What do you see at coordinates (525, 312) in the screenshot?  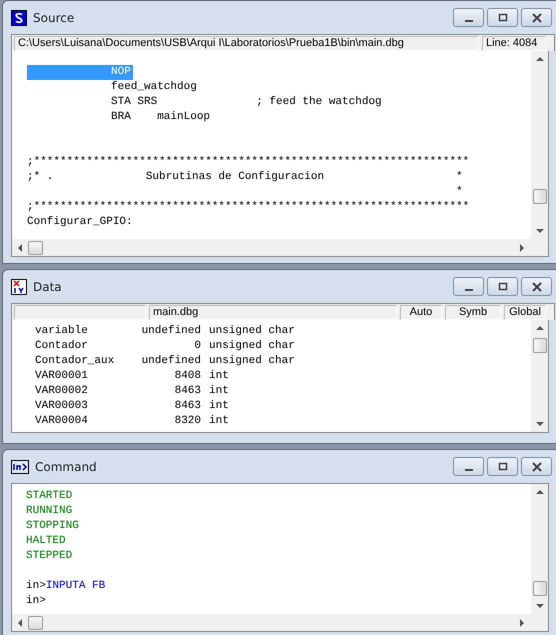 I see `mode-button: Global` at bounding box center [525, 312].